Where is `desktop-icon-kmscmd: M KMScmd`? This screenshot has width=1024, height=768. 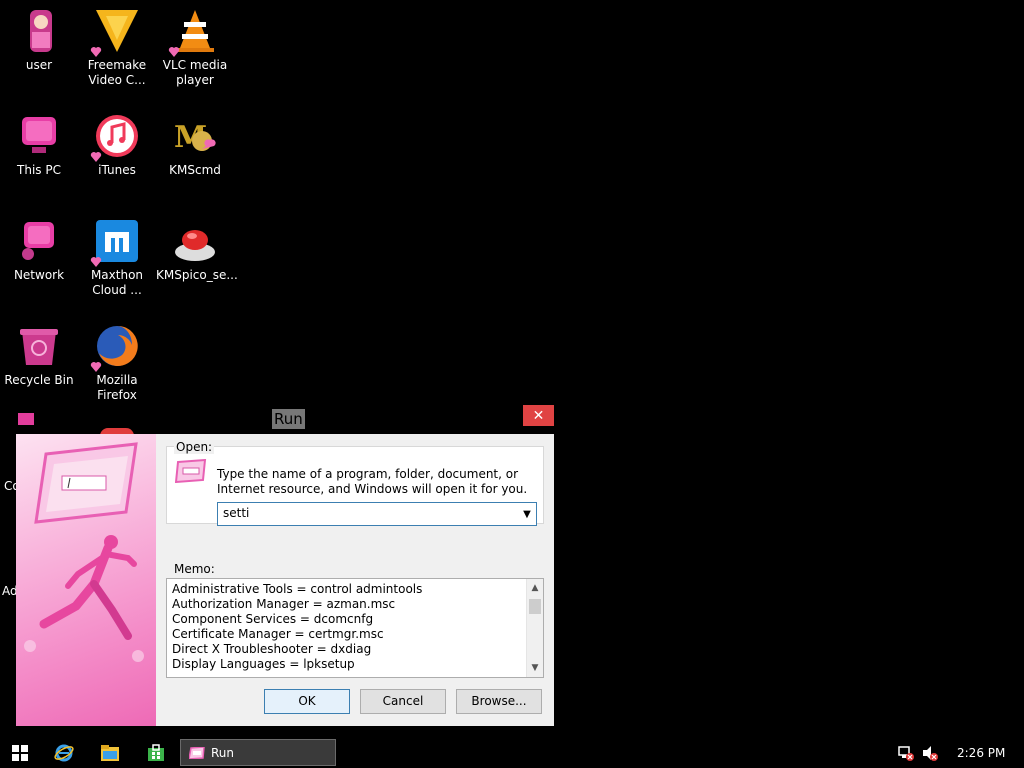 desktop-icon-kmscmd: M KMScmd is located at coordinates (195, 145).